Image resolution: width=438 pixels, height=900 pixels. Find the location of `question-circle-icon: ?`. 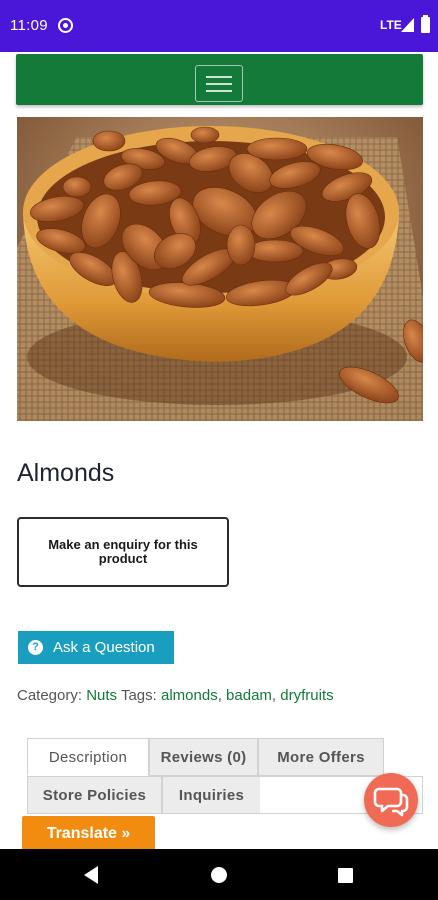

question-circle-icon: ? is located at coordinates (35, 647).